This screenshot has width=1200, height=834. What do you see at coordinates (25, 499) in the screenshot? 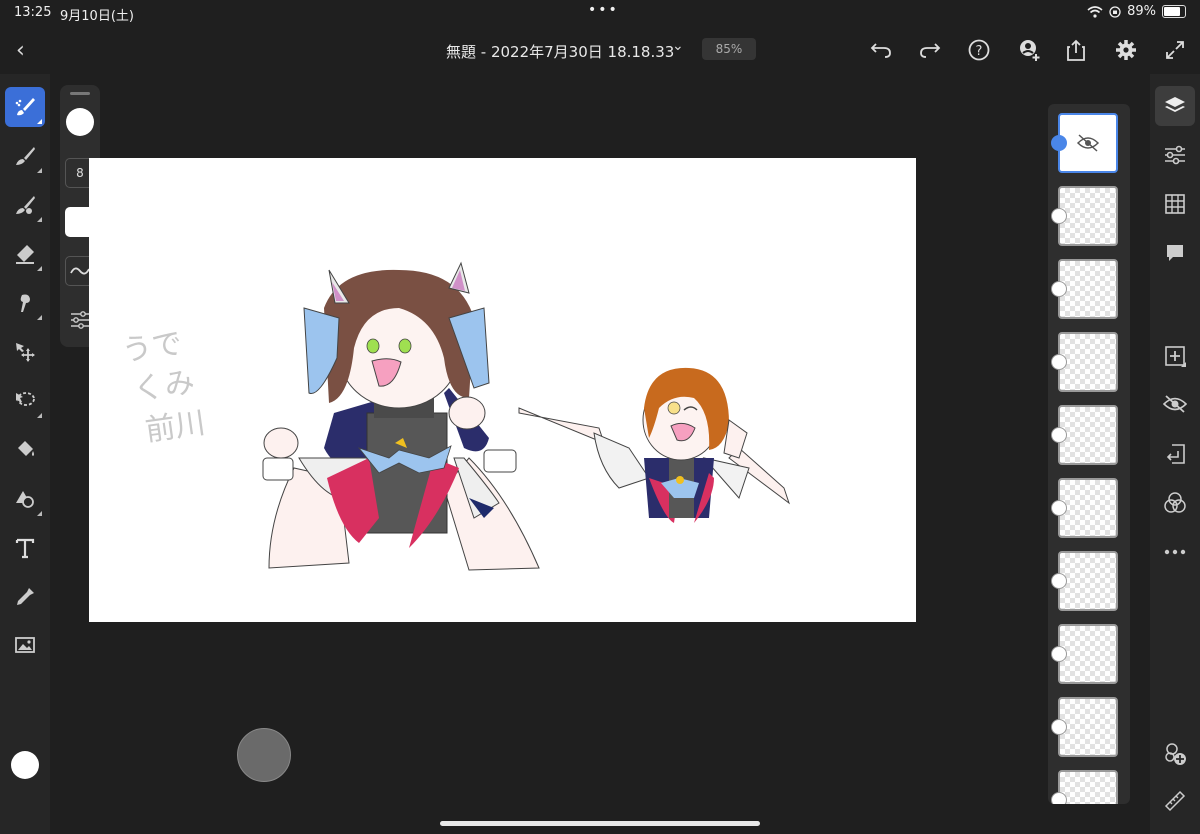
I see `shape-icon` at bounding box center [25, 499].